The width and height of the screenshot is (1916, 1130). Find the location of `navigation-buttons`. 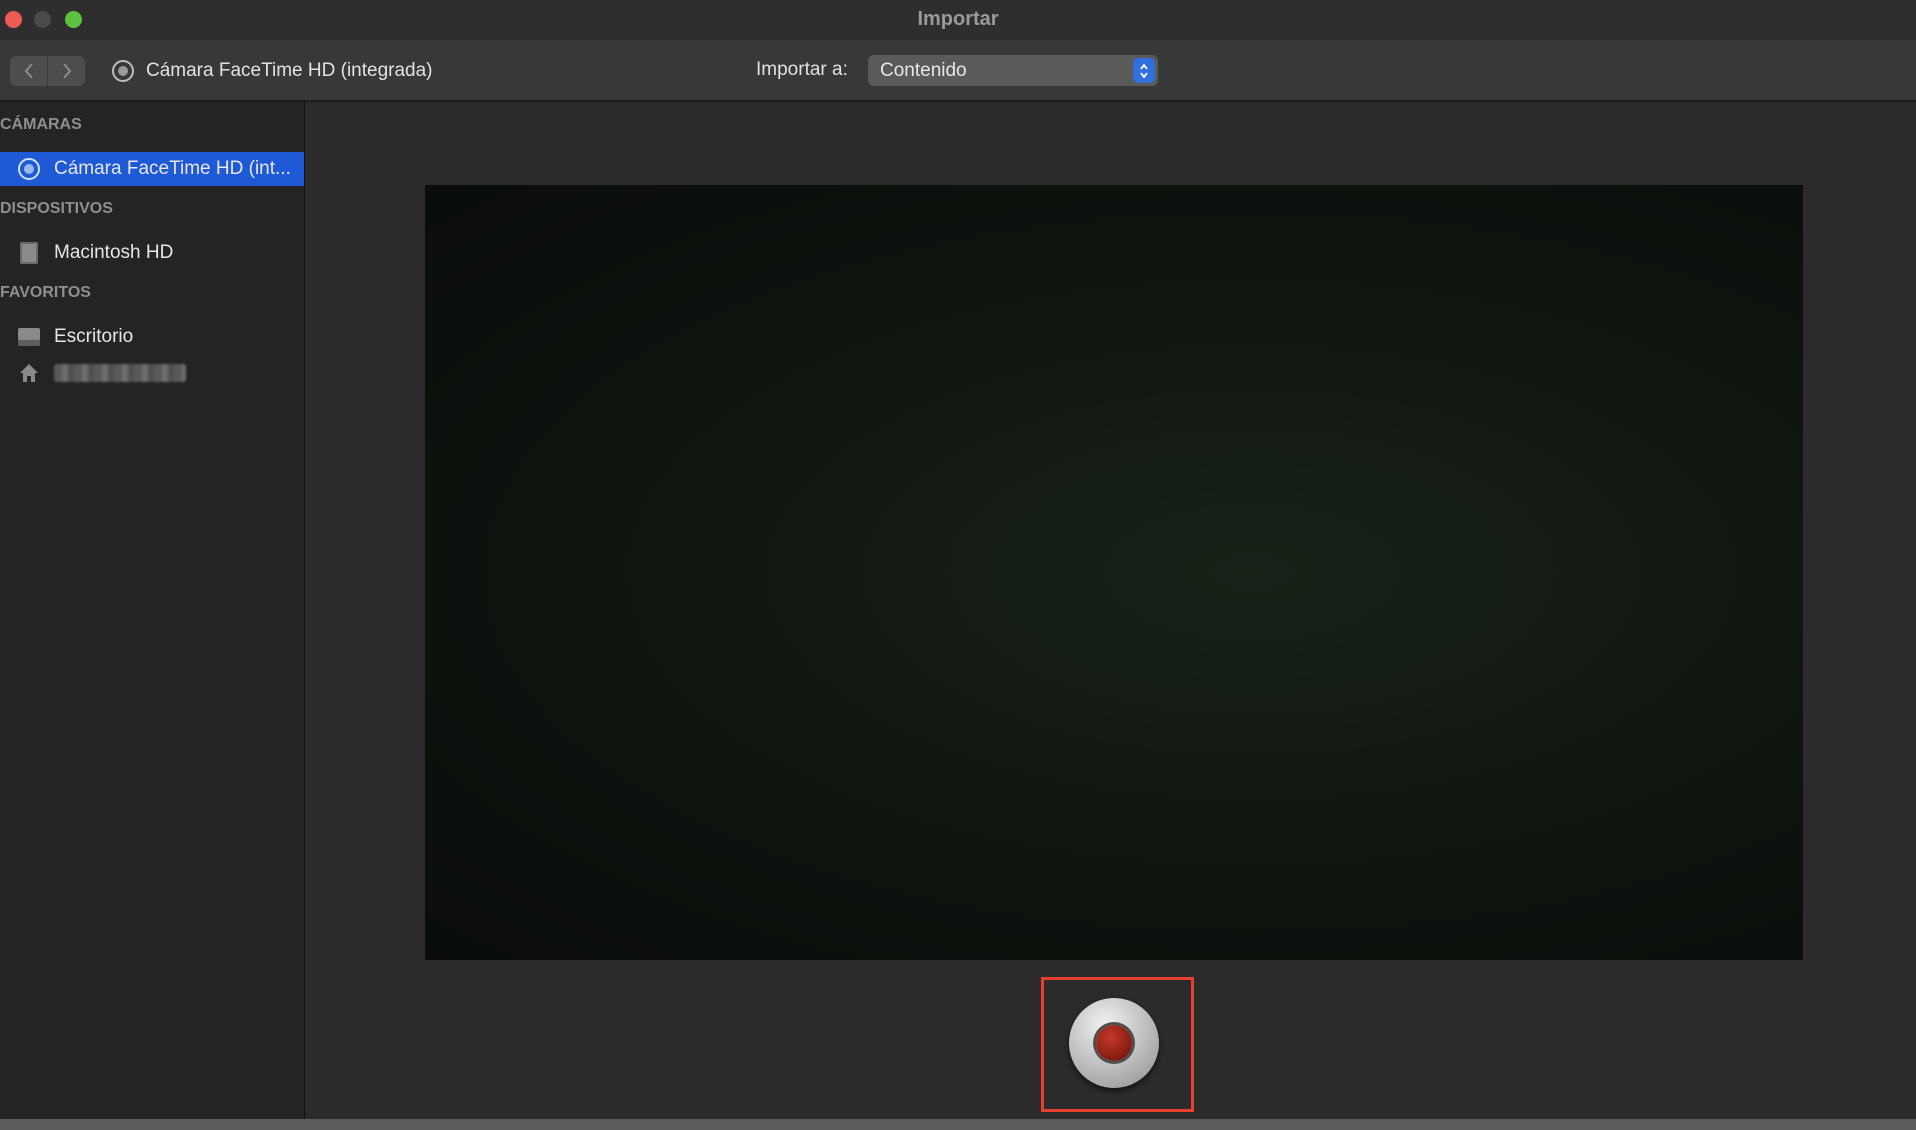

navigation-buttons is located at coordinates (47, 71).